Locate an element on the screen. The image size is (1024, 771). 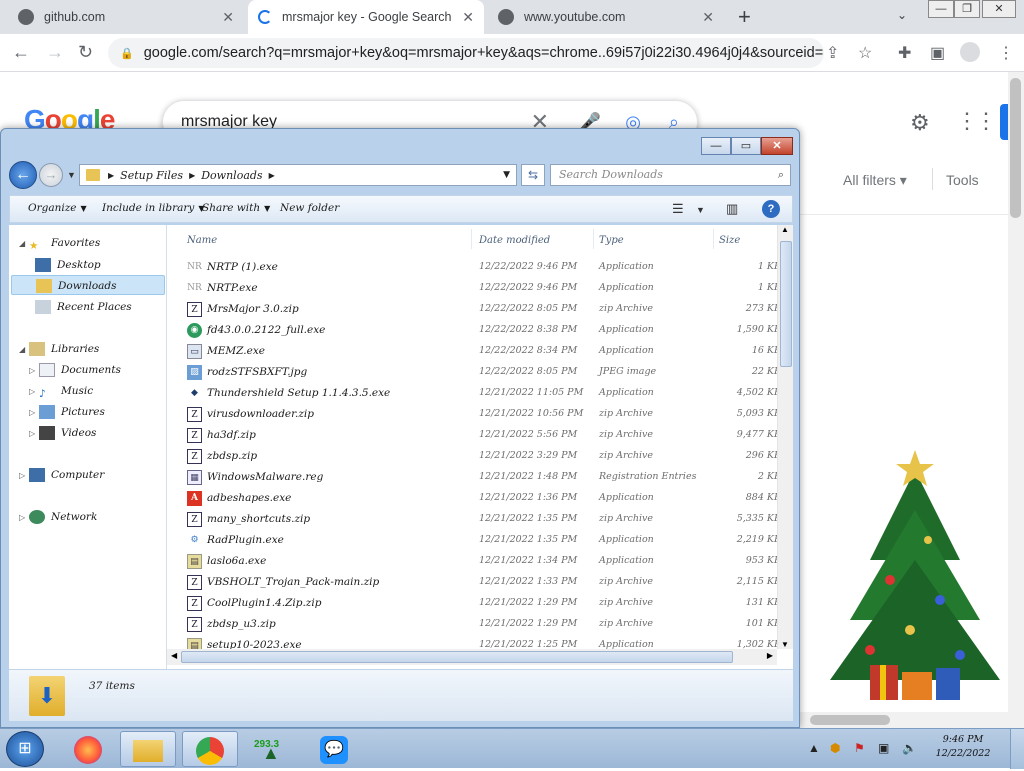
tab-github: github.com ✕ is located at coordinates (126, 17).